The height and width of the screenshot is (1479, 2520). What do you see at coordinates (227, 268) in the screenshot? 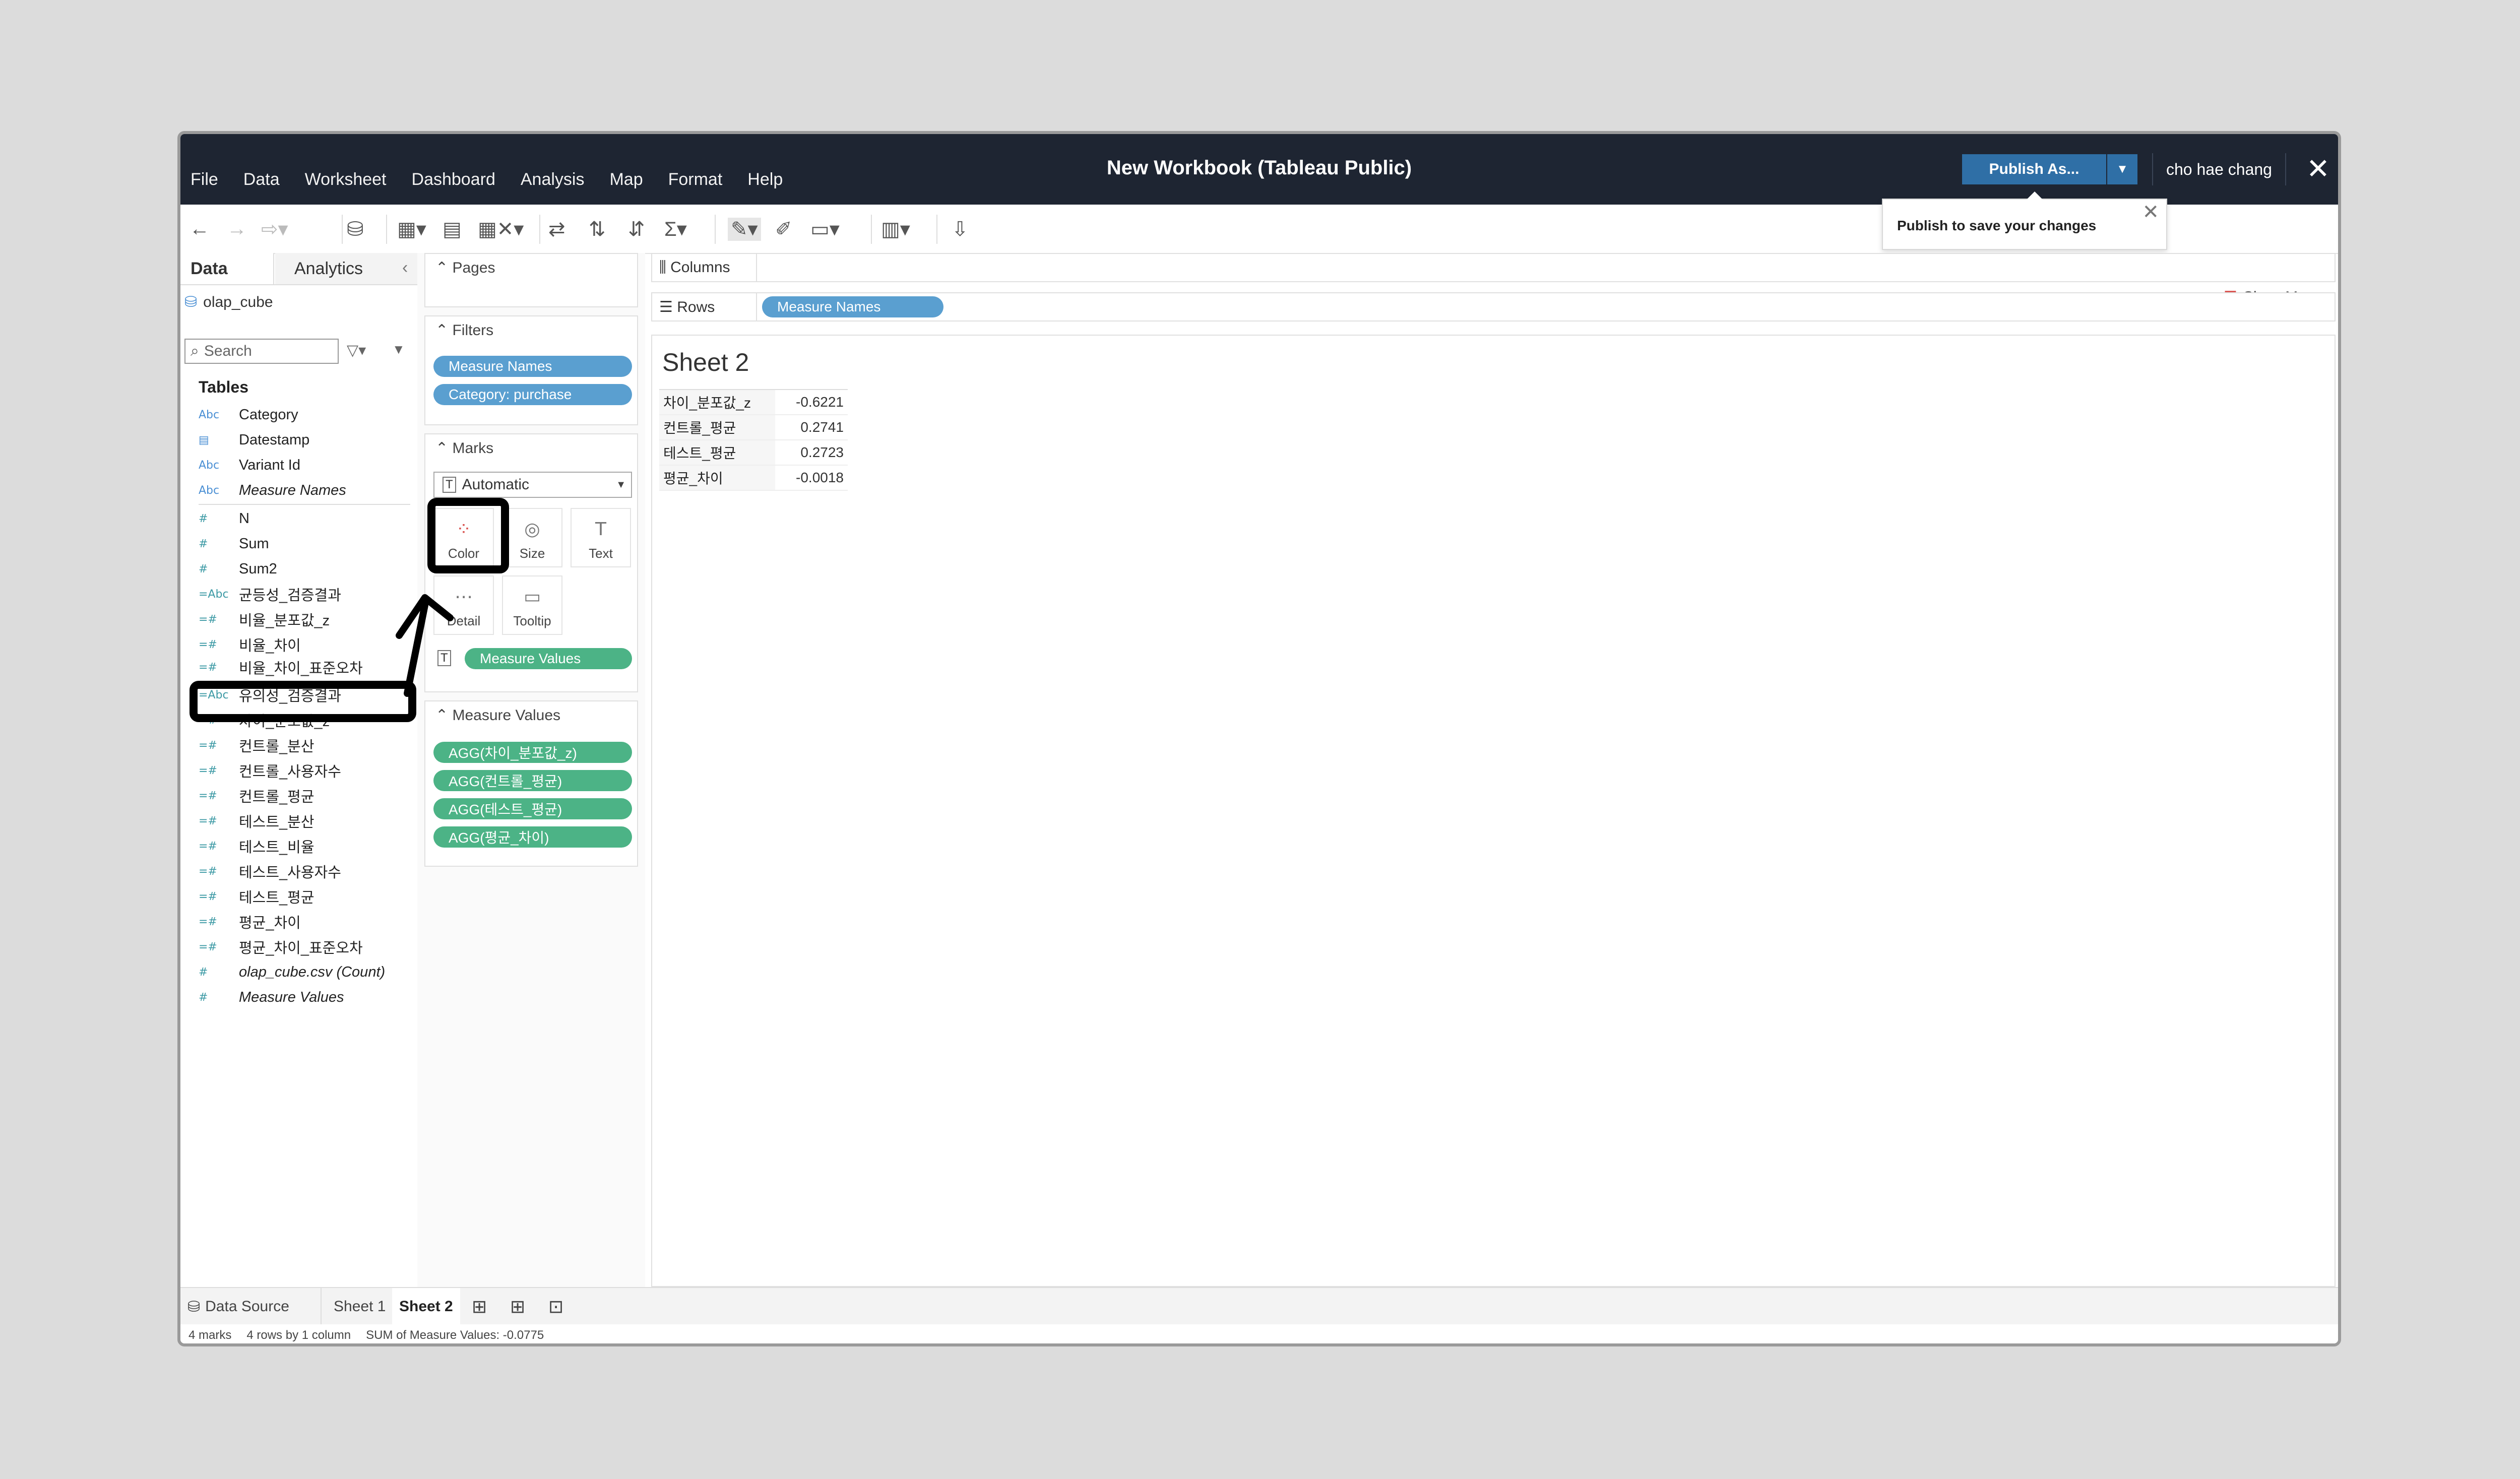
I see `tab-data: Data` at bounding box center [227, 268].